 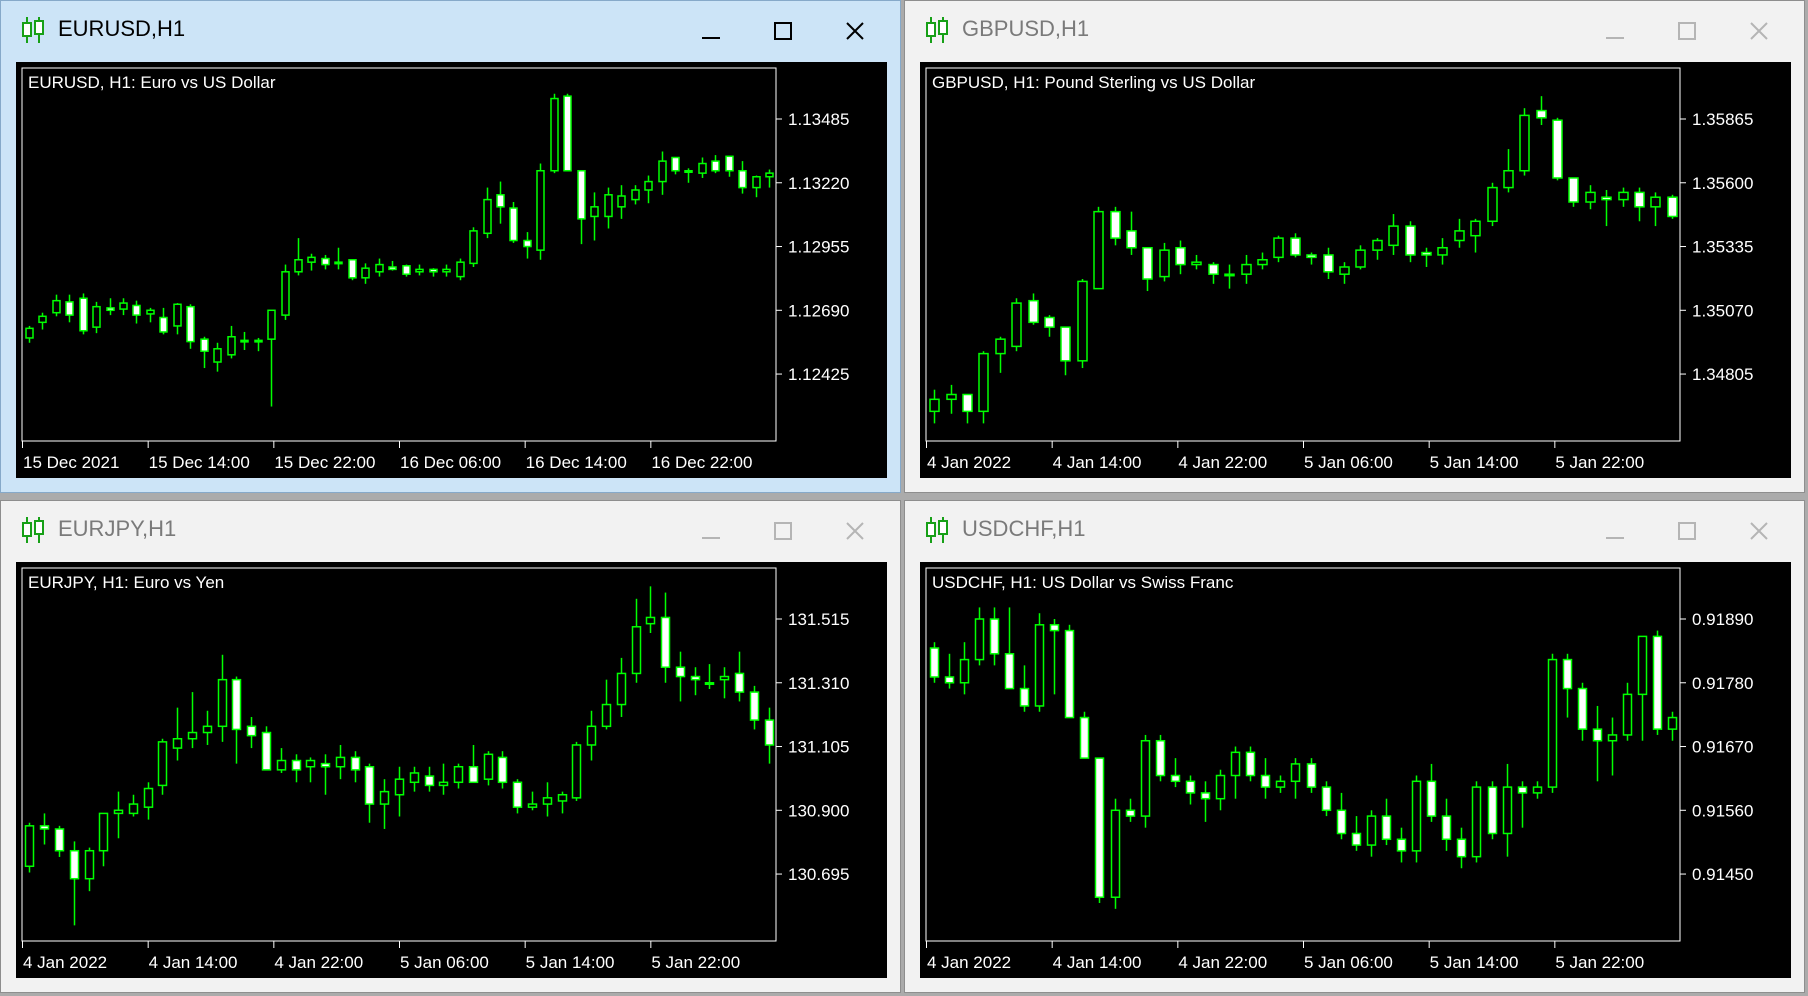 I want to click on y-tick-label: 0.91560, so click(x=1722, y=810).